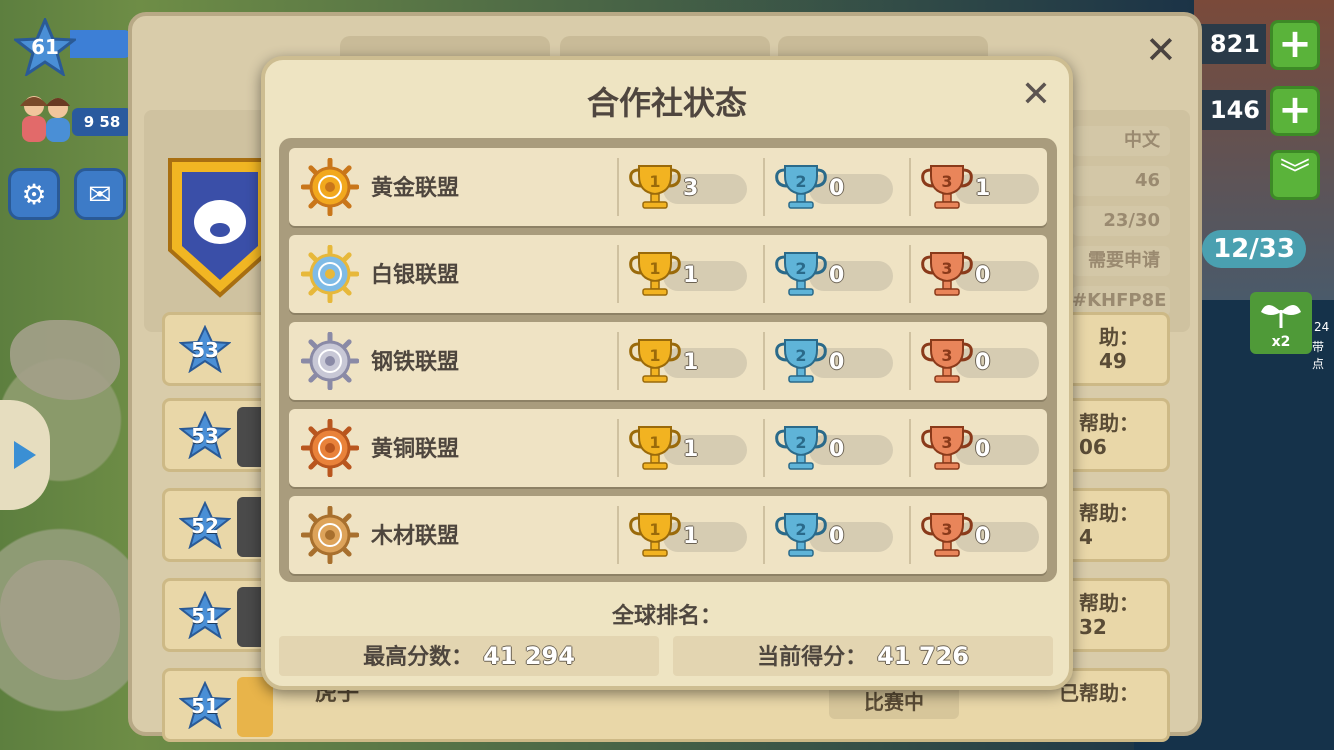 This screenshot has width=1334, height=750. Describe the element at coordinates (1121, 181) in the screenshot. I see `coop-required-level: 46` at that location.